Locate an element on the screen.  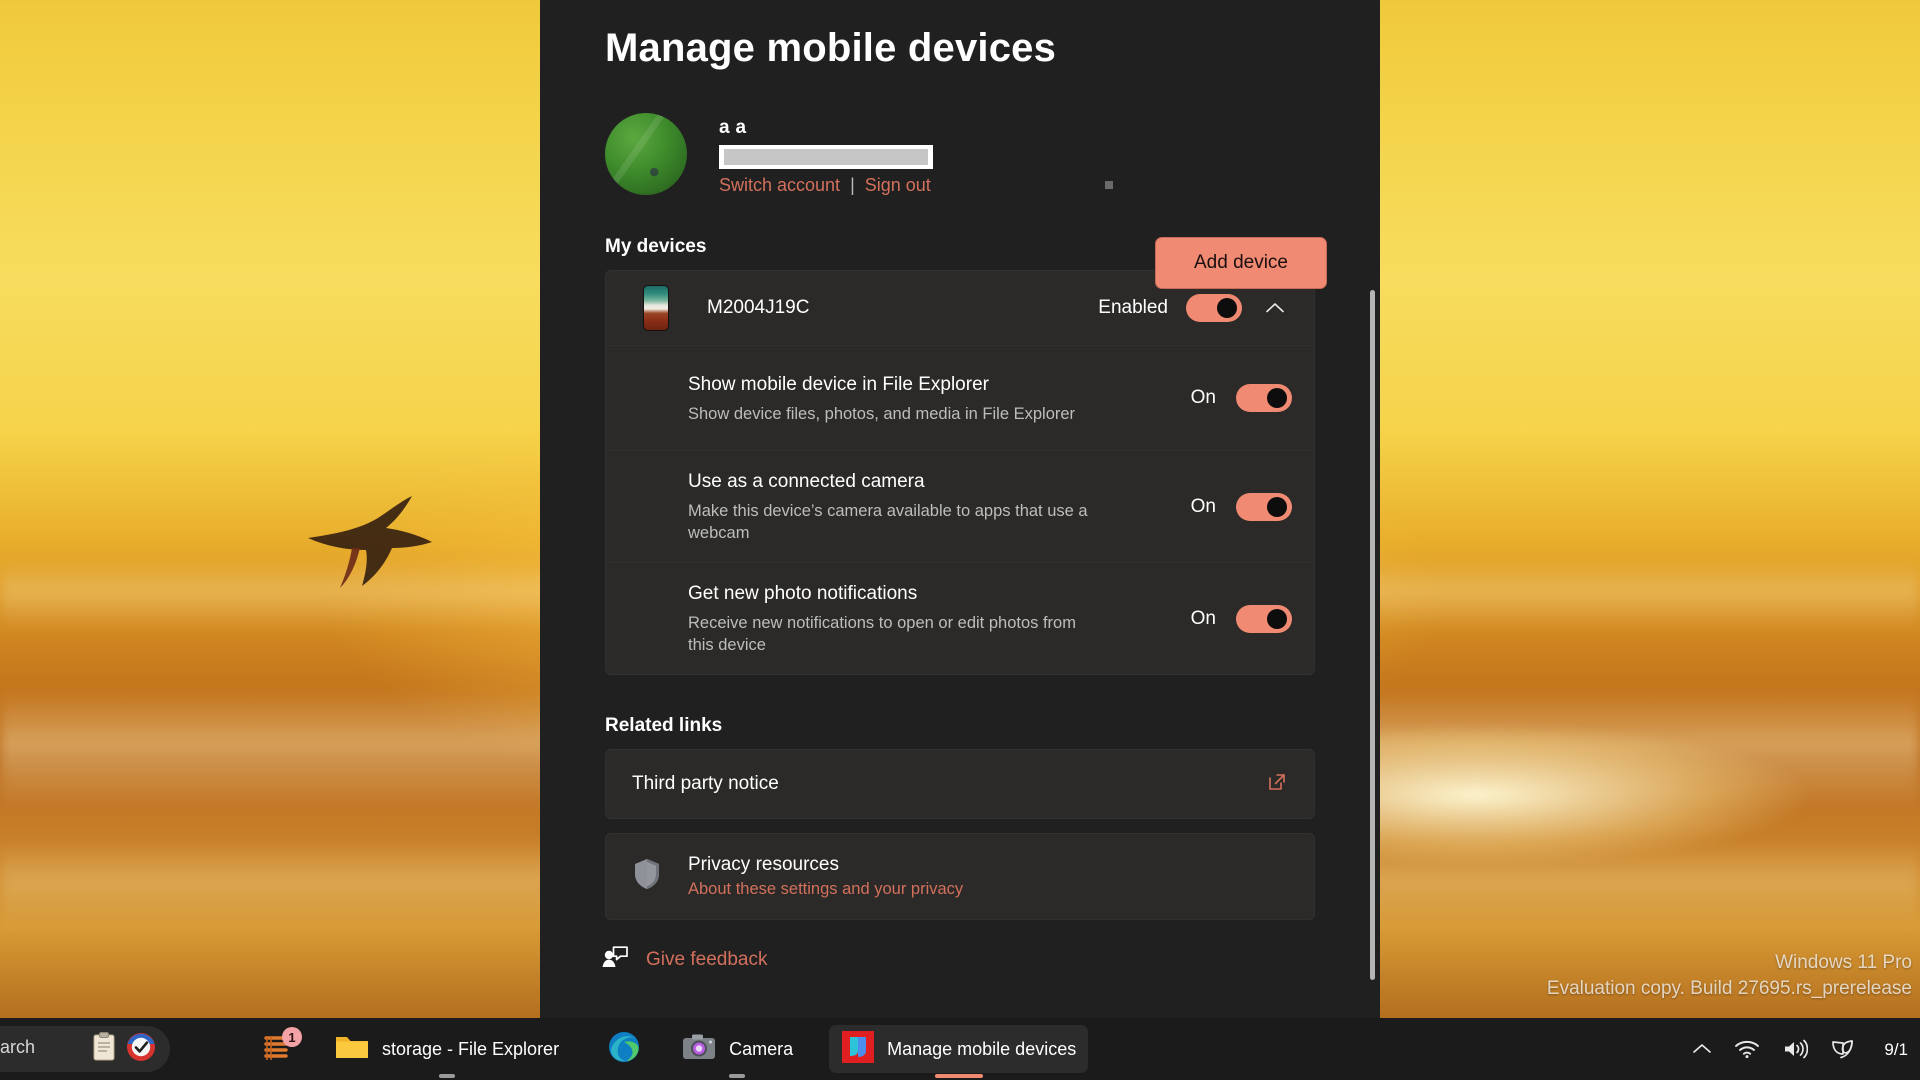
account-section: a a Switch account | Sign out Add device is located at coordinates (992, 201).